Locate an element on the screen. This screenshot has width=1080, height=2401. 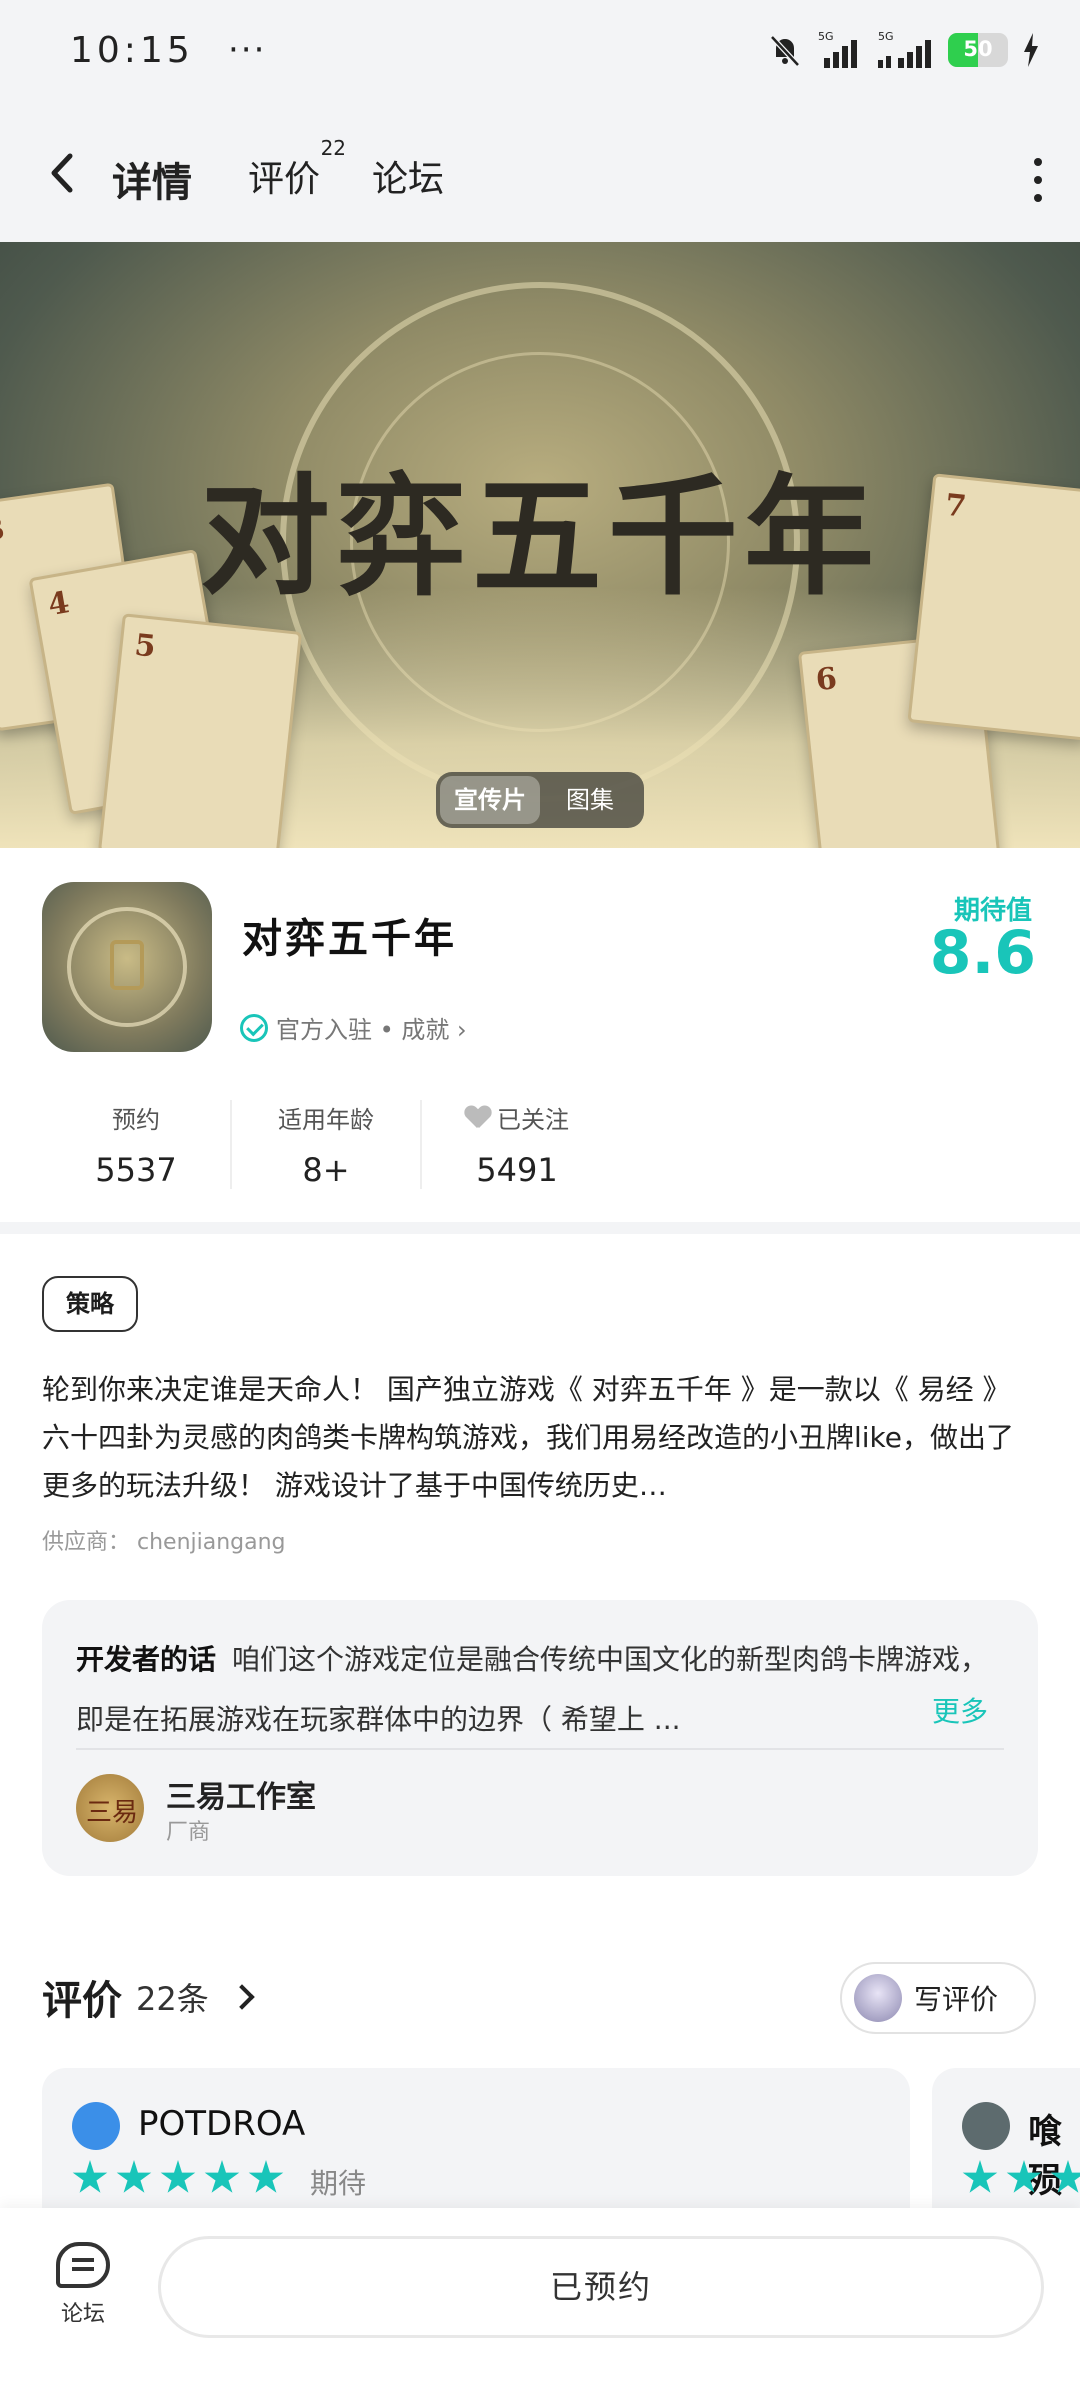
studio-name: 三易工作室 is located at coordinates (241, 1794).